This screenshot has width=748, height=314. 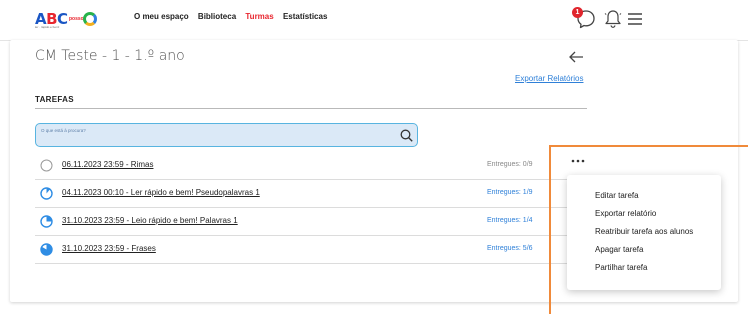 What do you see at coordinates (47, 27) in the screenshot?
I see `logo-subtitle: ler · rápido e bem!` at bounding box center [47, 27].